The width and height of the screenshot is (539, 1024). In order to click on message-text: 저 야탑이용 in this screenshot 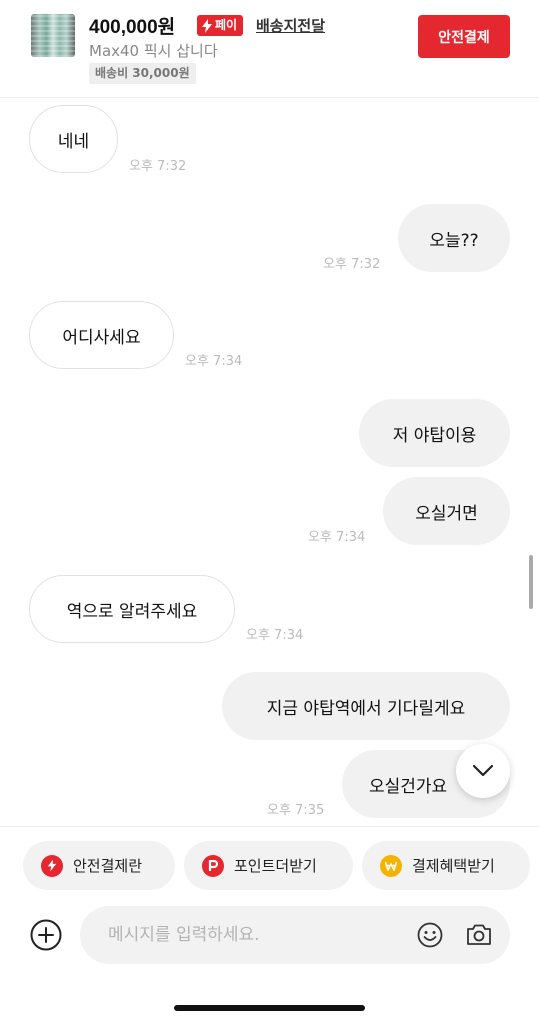, I will do `click(434, 435)`.